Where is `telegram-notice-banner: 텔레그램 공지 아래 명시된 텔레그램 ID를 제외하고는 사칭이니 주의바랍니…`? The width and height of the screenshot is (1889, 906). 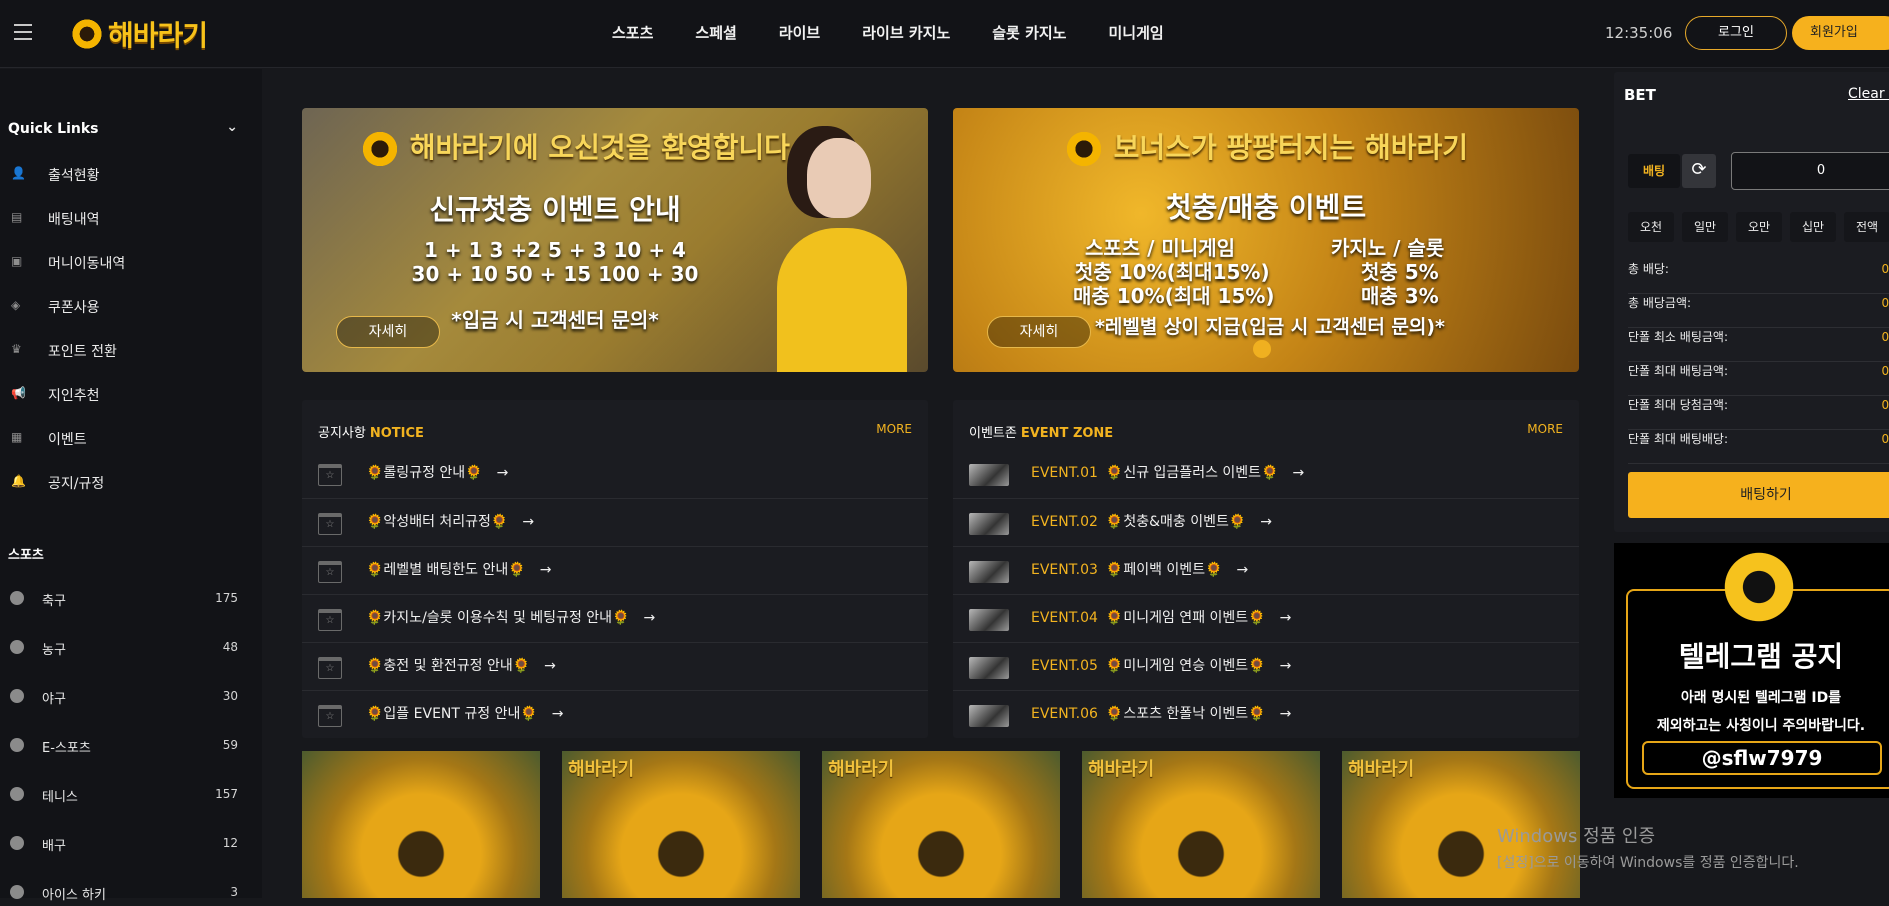
telegram-notice-banner: 텔레그램 공지 아래 명시된 텔레그램 ID를 제외하고는 사칭이니 주의바랍니… is located at coordinates (1751, 670).